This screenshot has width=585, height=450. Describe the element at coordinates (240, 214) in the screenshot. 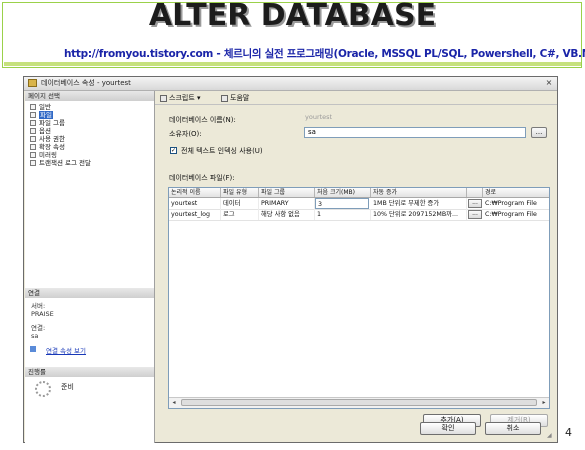

I see `cell-file-type: 로그` at that location.